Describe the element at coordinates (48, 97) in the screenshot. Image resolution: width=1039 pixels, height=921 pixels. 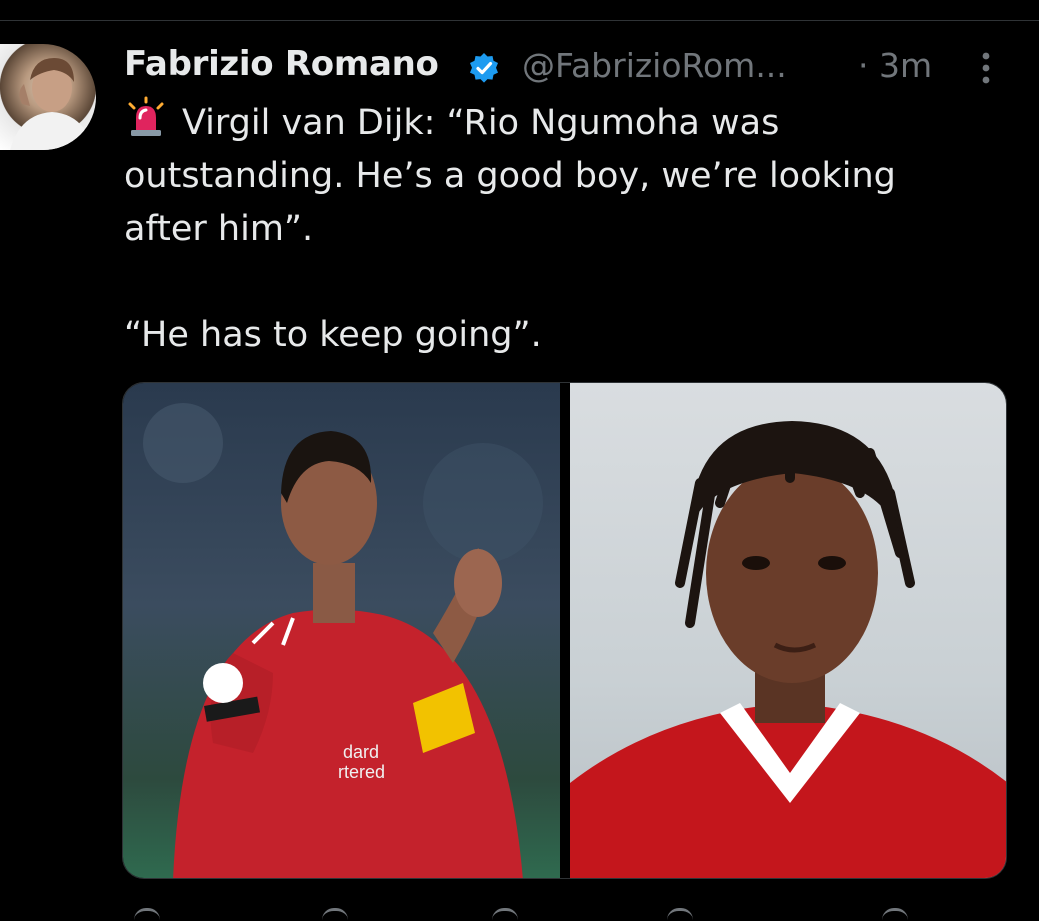
I see `author-avatar` at that location.